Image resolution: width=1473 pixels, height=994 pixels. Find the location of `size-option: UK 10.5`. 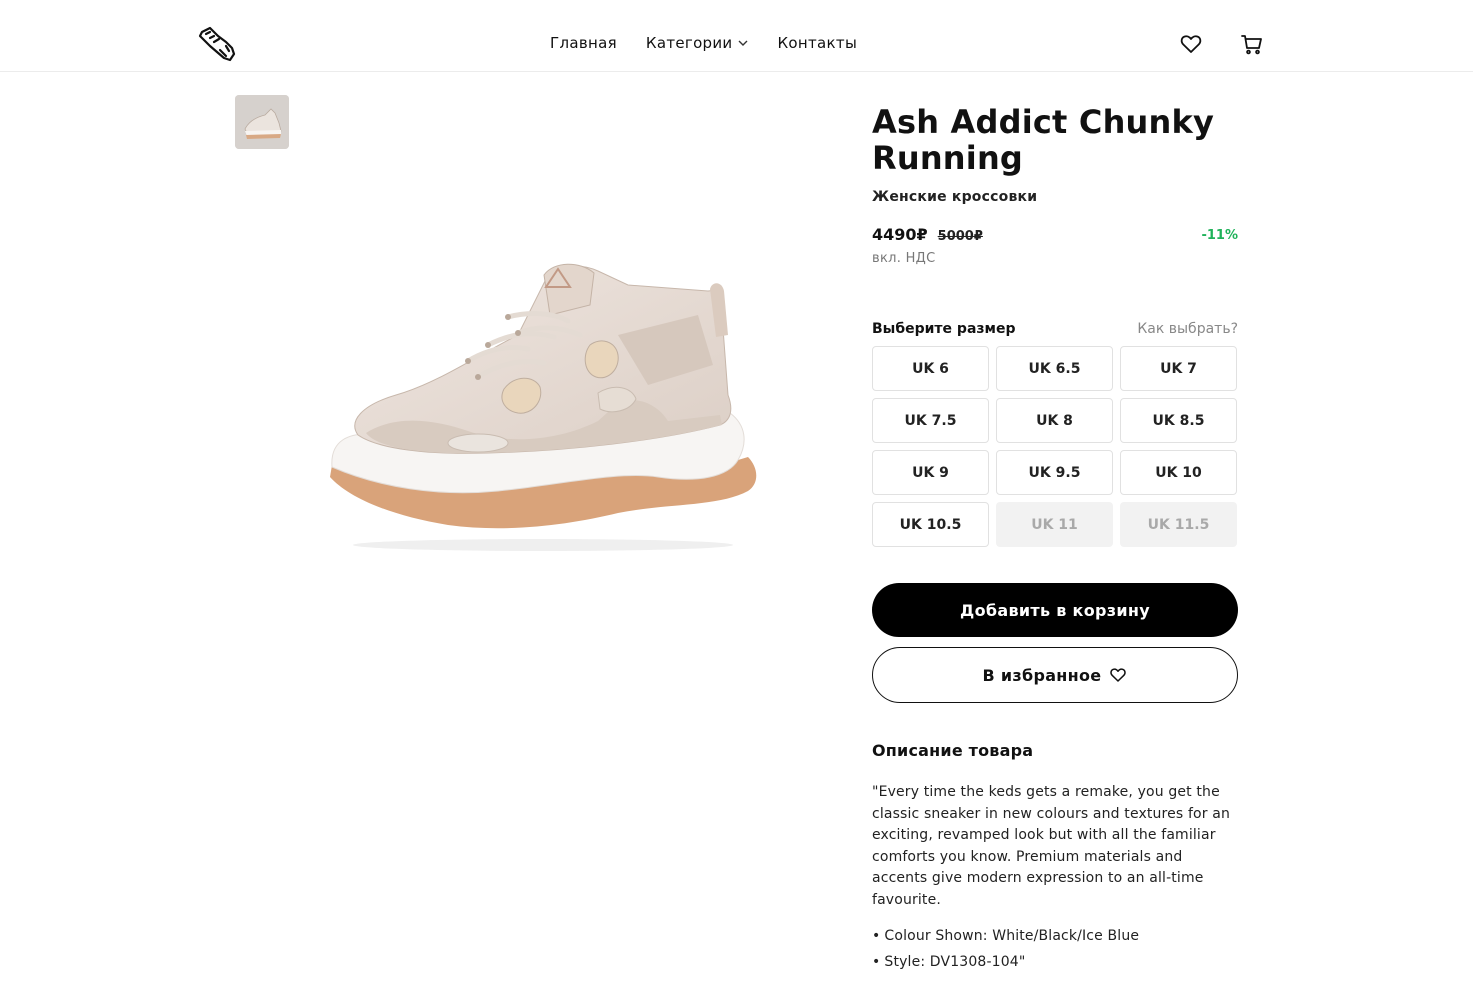

size-option: UK 10.5 is located at coordinates (930, 524).